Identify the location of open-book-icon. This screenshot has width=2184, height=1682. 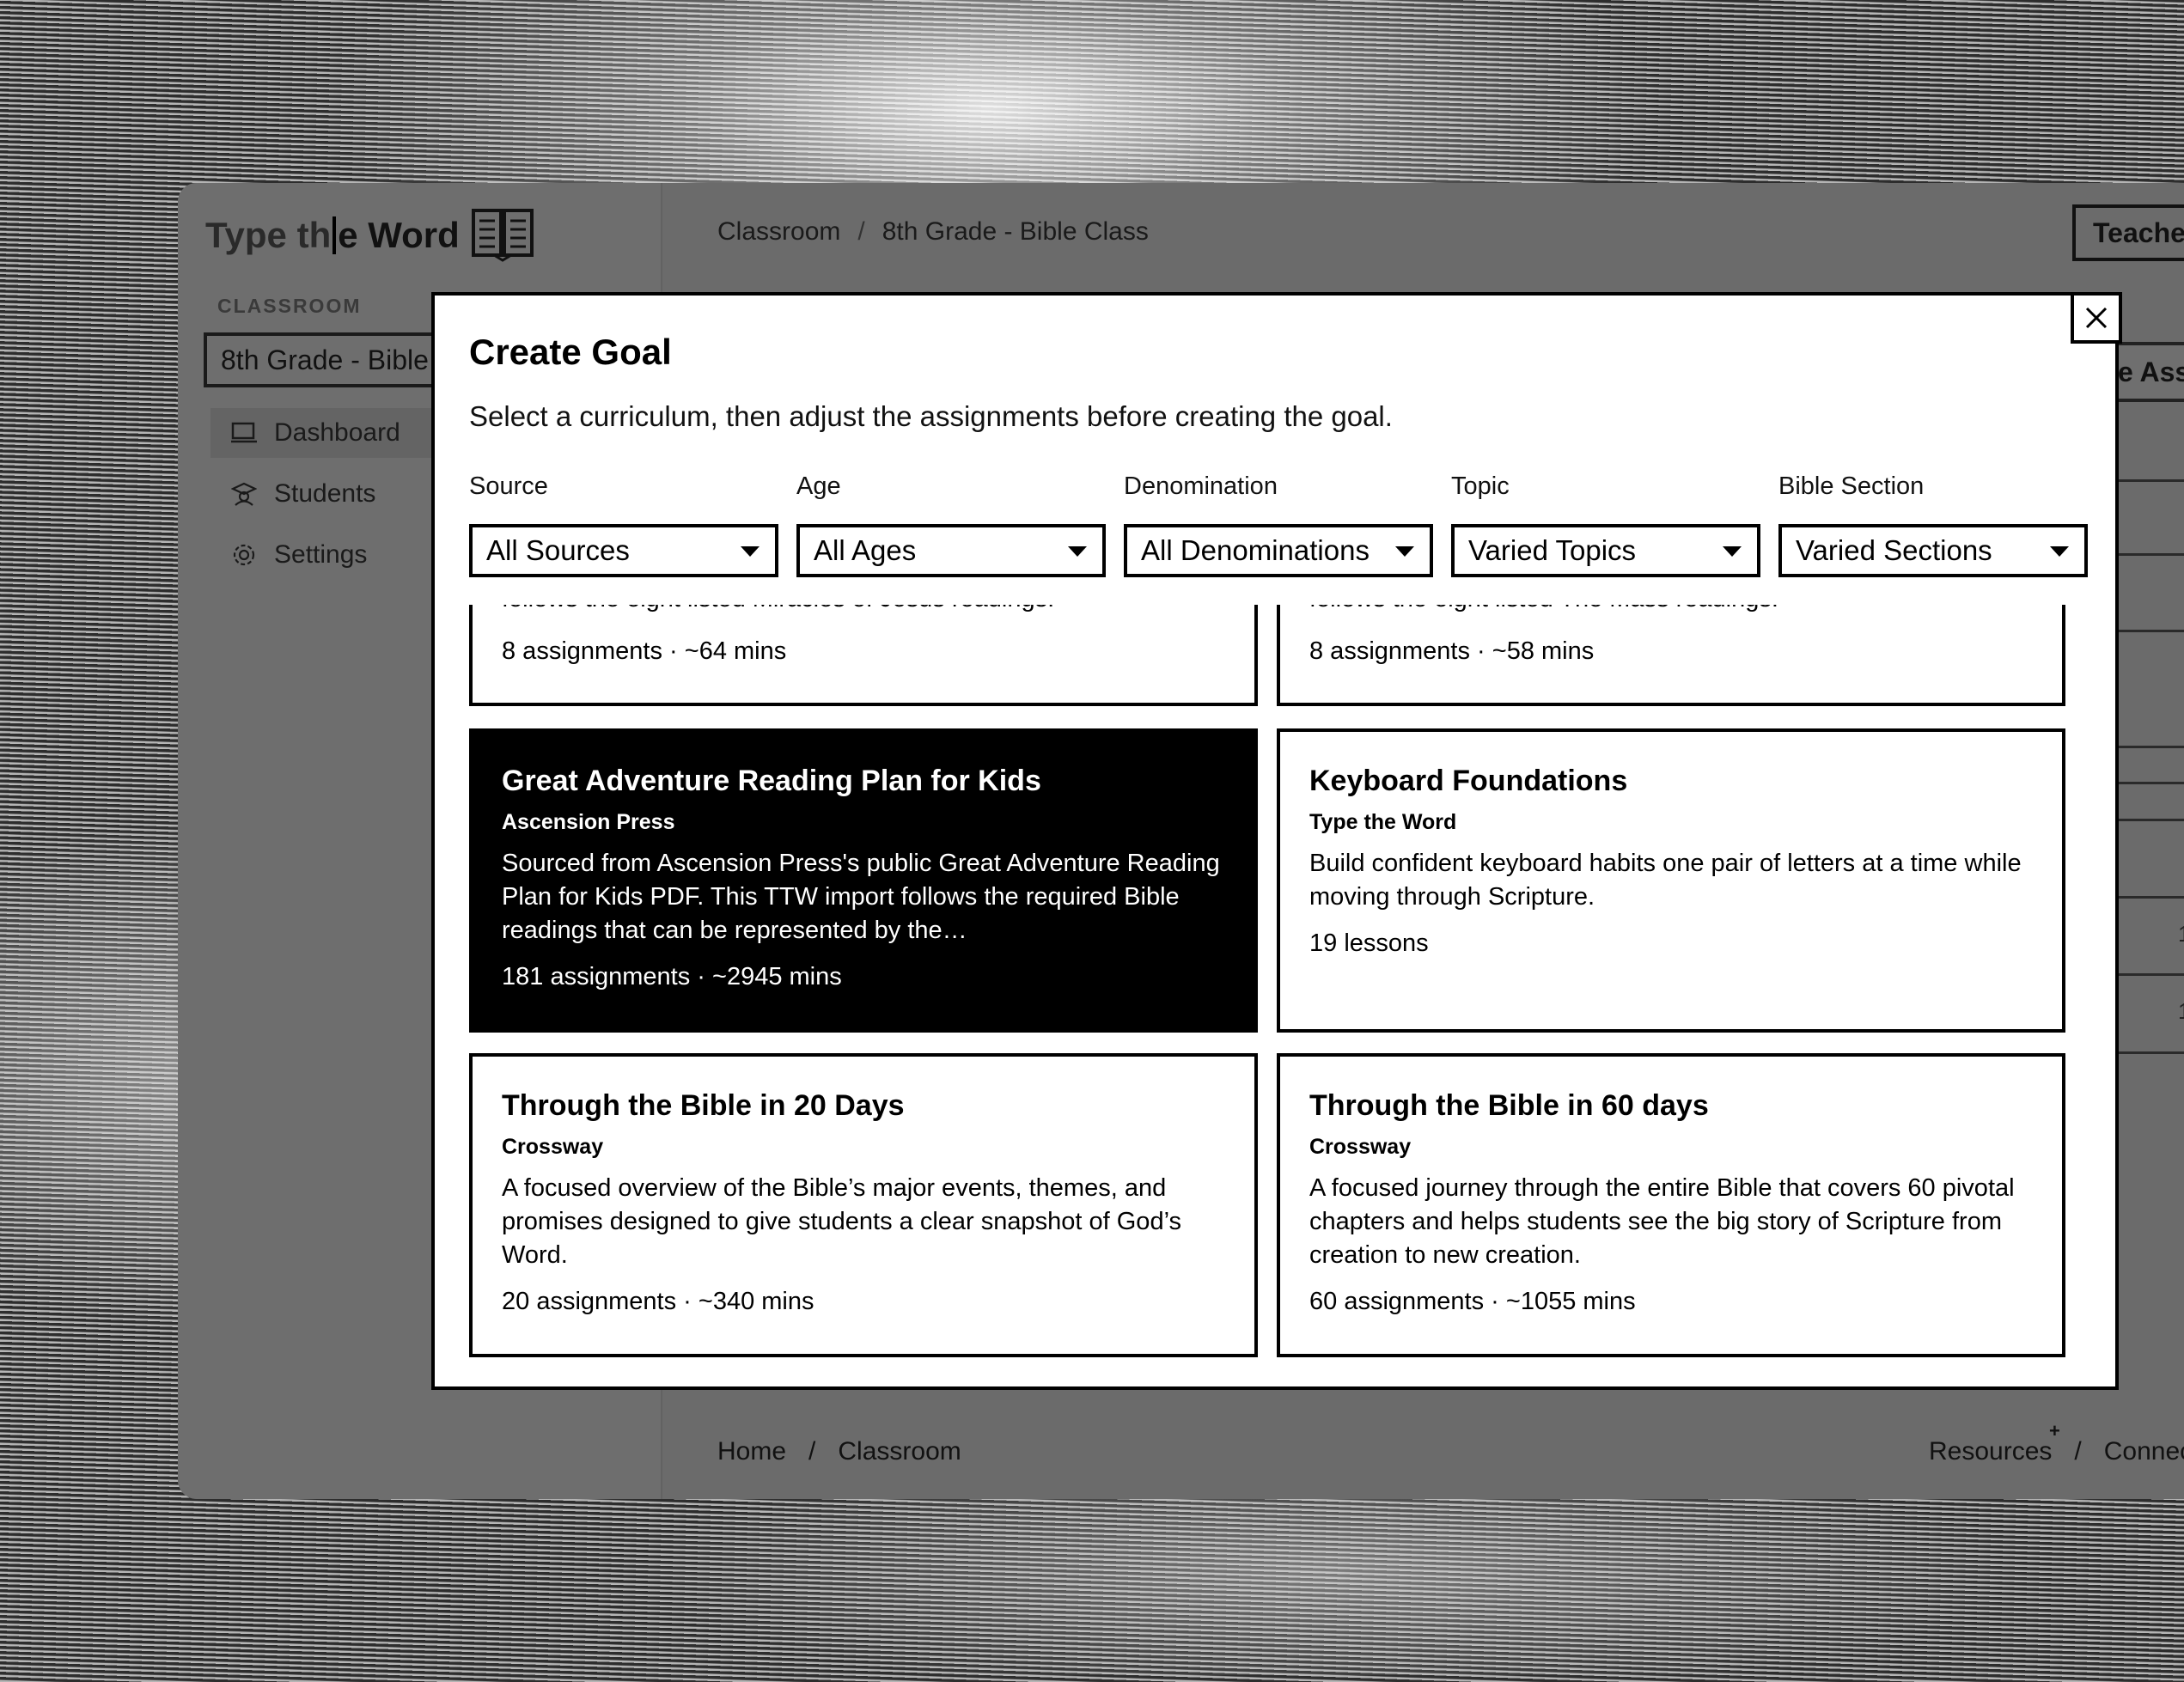
(503, 236).